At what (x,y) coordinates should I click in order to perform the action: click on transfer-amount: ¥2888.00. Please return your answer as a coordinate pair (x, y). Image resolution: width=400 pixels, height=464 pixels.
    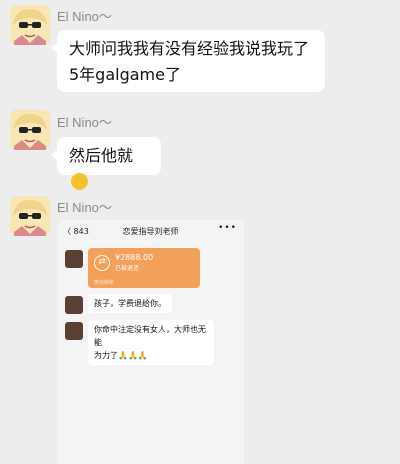
    Looking at the image, I should click on (134, 257).